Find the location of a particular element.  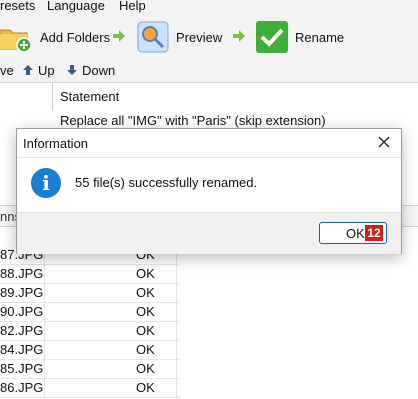

info-icon: i is located at coordinates (46, 183).